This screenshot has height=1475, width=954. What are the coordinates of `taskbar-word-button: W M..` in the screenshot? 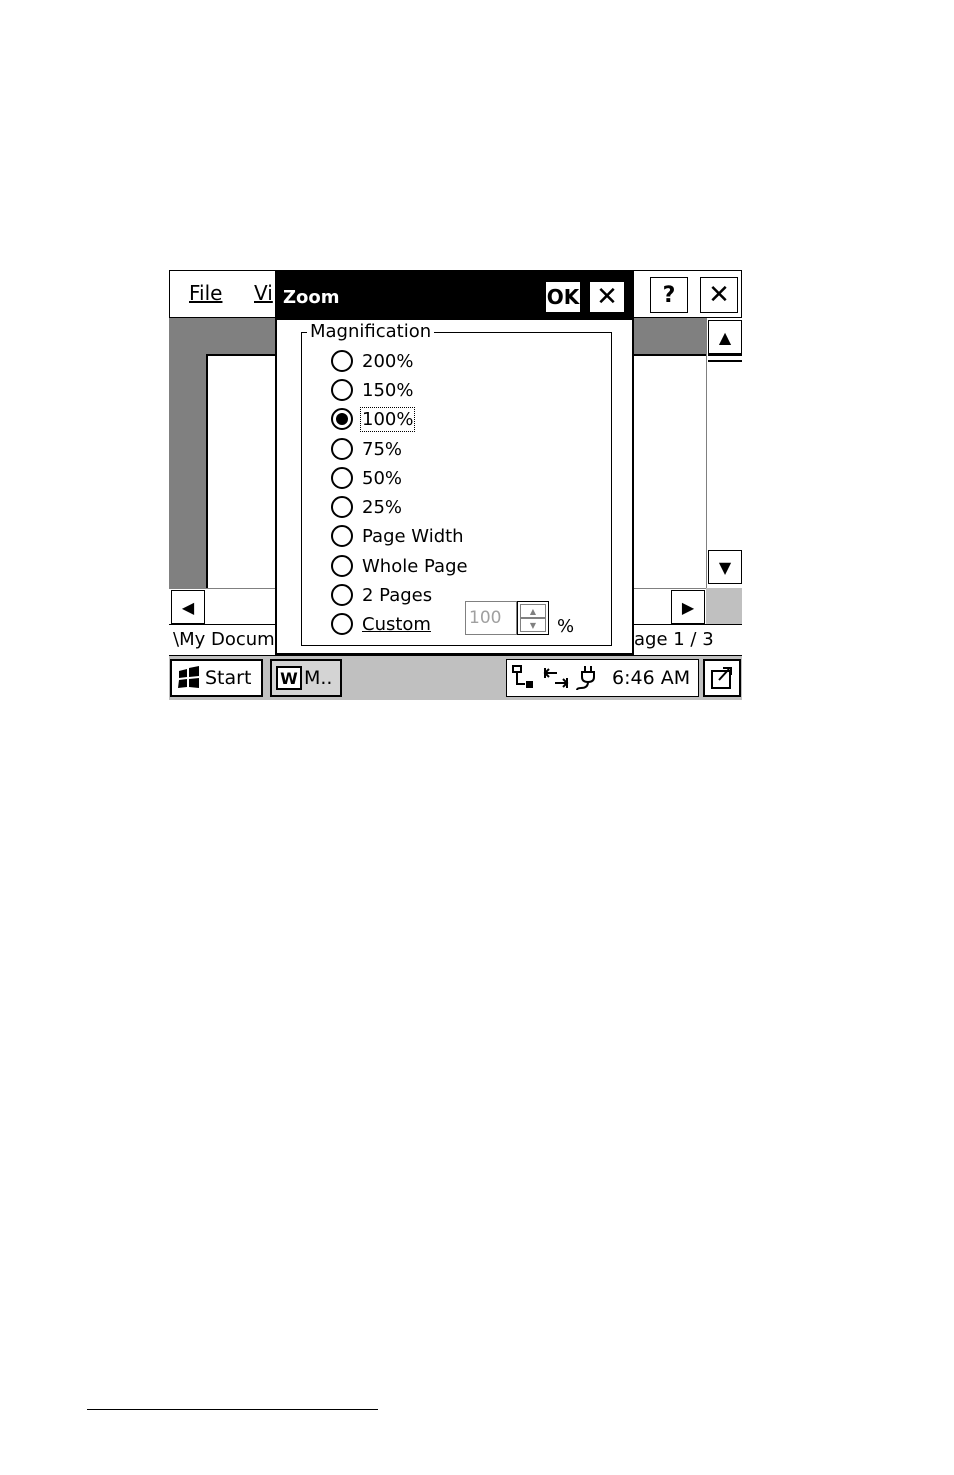 It's located at (306, 678).